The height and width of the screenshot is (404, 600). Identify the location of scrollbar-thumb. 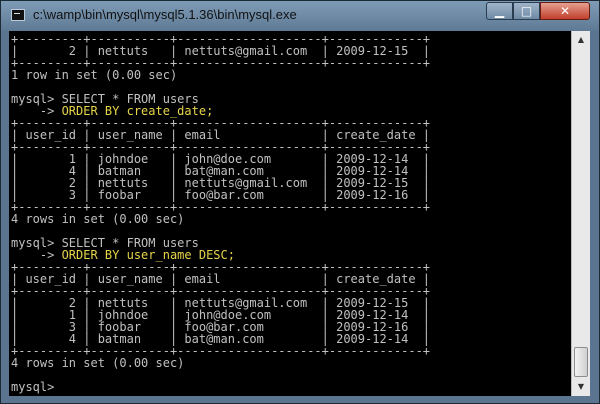
(581, 362).